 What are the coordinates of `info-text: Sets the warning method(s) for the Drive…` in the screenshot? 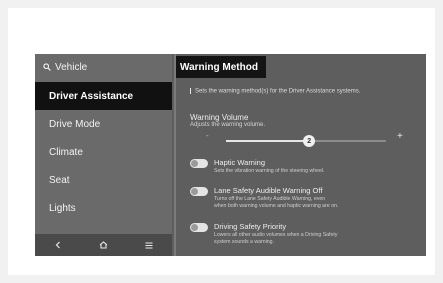 It's located at (308, 91).